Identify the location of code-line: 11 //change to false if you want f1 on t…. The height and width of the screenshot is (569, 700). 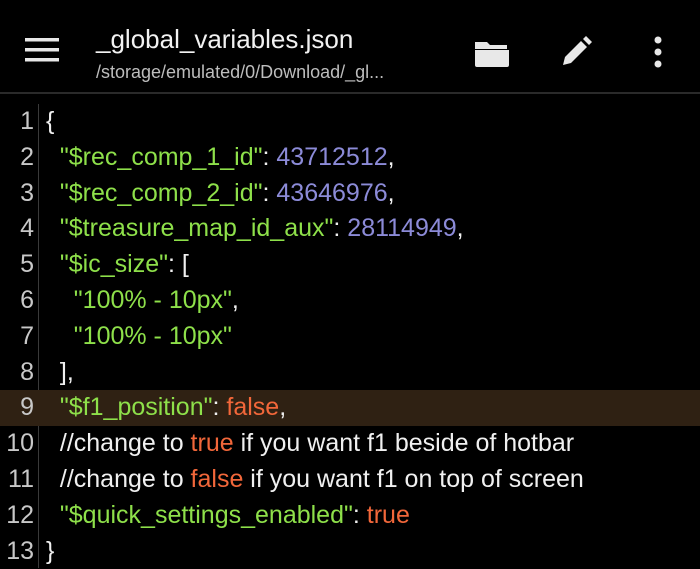
(350, 480).